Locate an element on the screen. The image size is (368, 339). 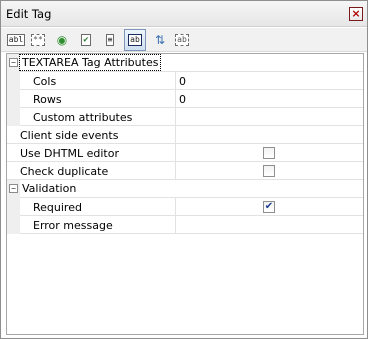
textbox-icon: abl is located at coordinates (16, 40).